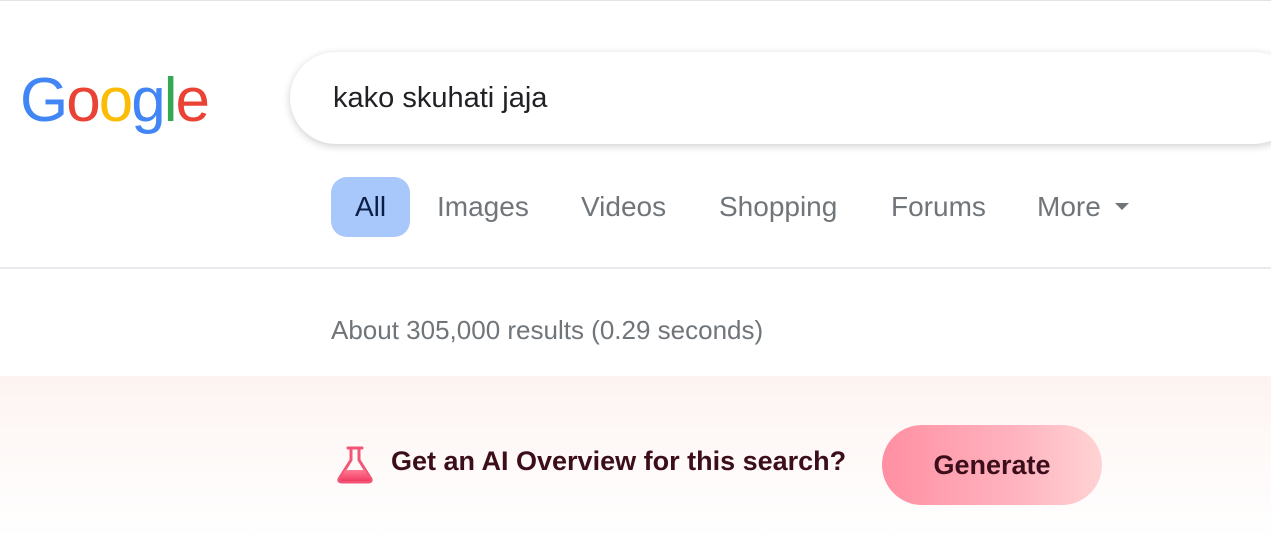 The width and height of the screenshot is (1271, 539). Describe the element at coordinates (635, 0) in the screenshot. I see `top-divider` at that location.